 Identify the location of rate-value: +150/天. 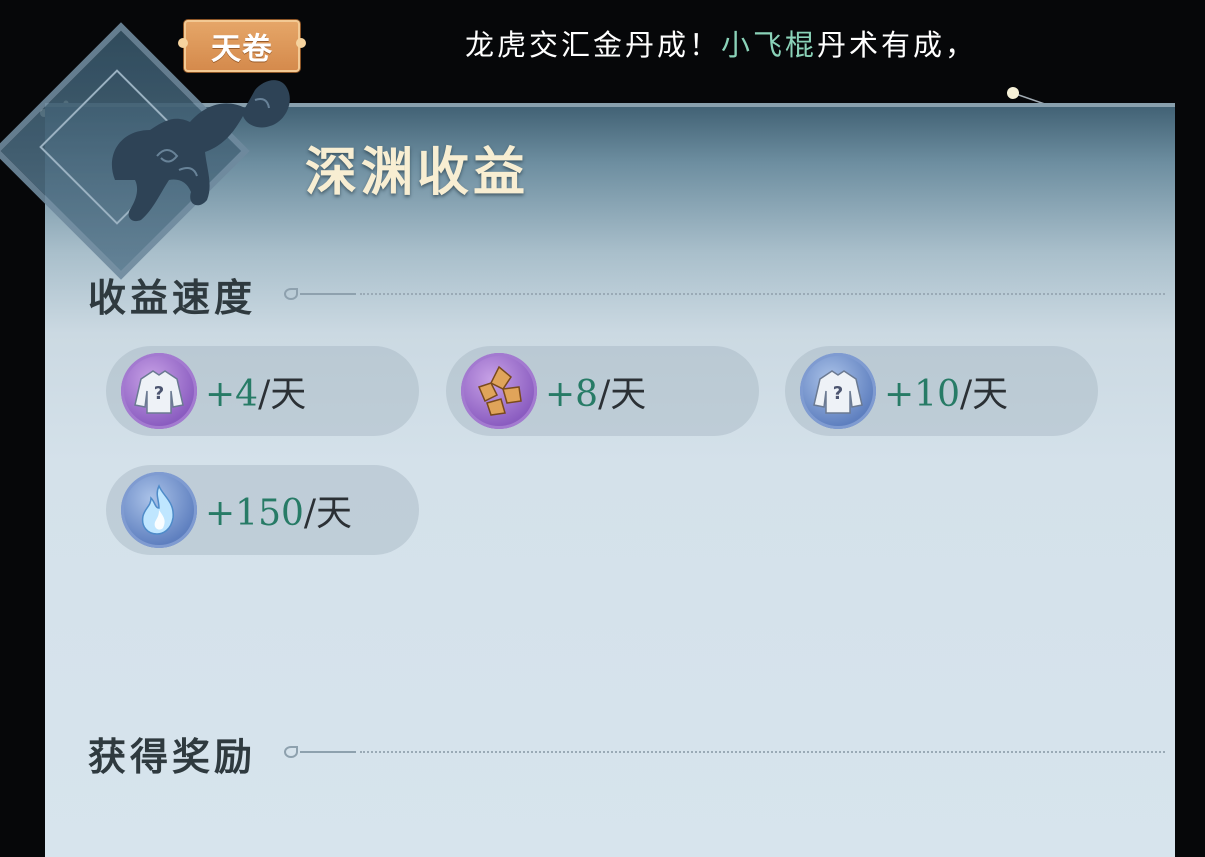
(278, 510).